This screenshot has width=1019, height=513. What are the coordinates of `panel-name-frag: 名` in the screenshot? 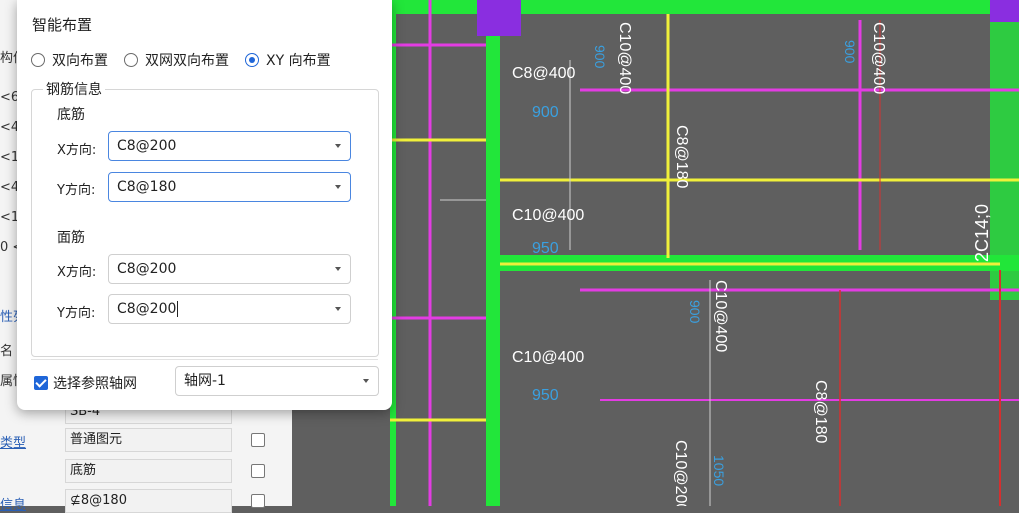 It's located at (7, 351).